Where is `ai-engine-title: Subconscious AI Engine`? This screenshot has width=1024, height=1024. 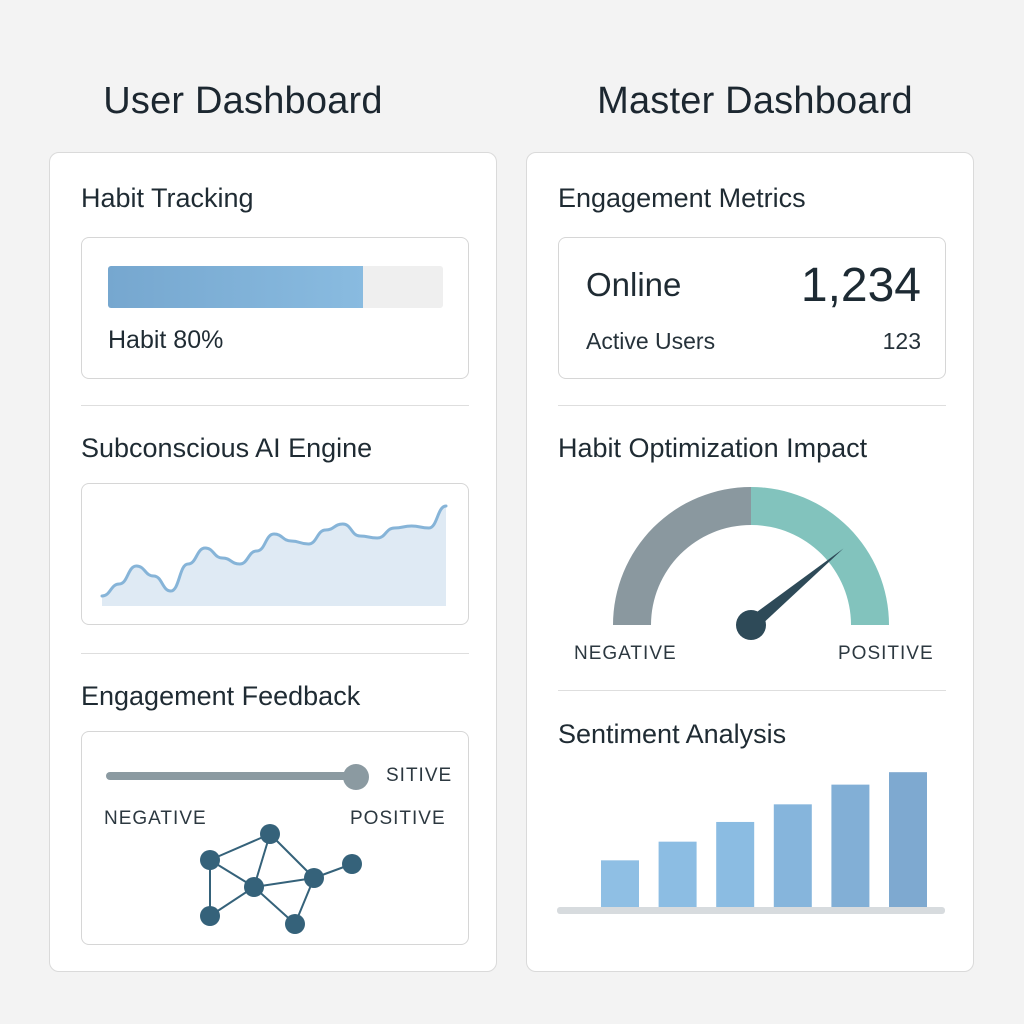
ai-engine-title: Subconscious AI Engine is located at coordinates (227, 448).